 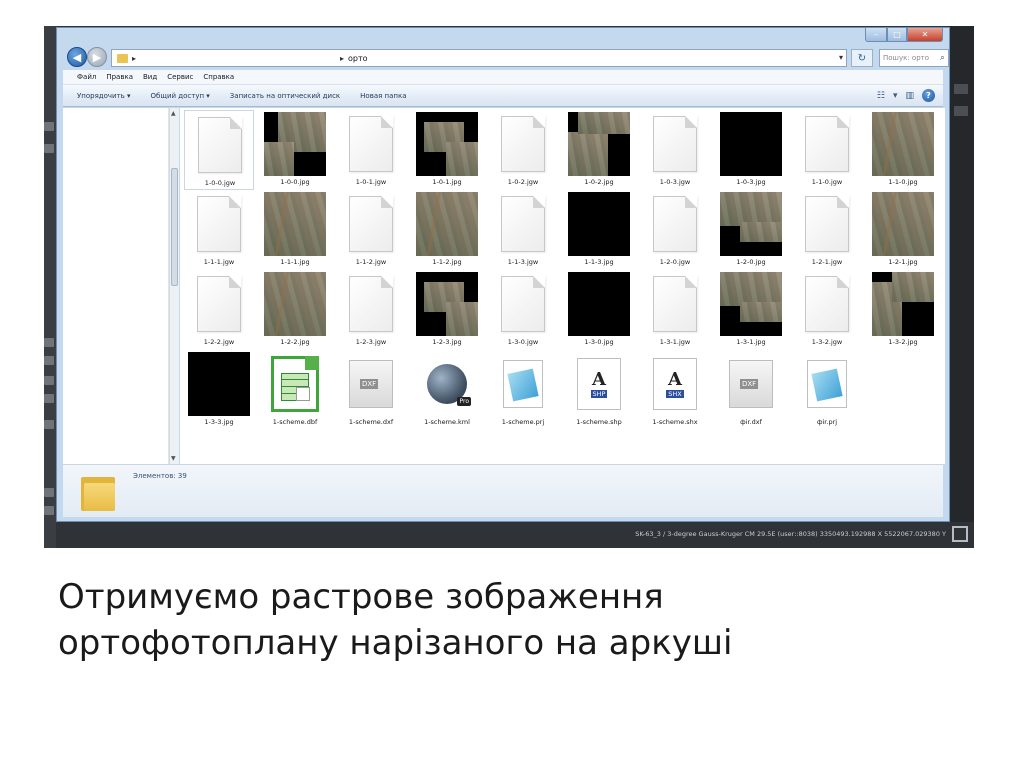 What do you see at coordinates (219, 390) in the screenshot?
I see `file-item: 1-3-3.jpg` at bounding box center [219, 390].